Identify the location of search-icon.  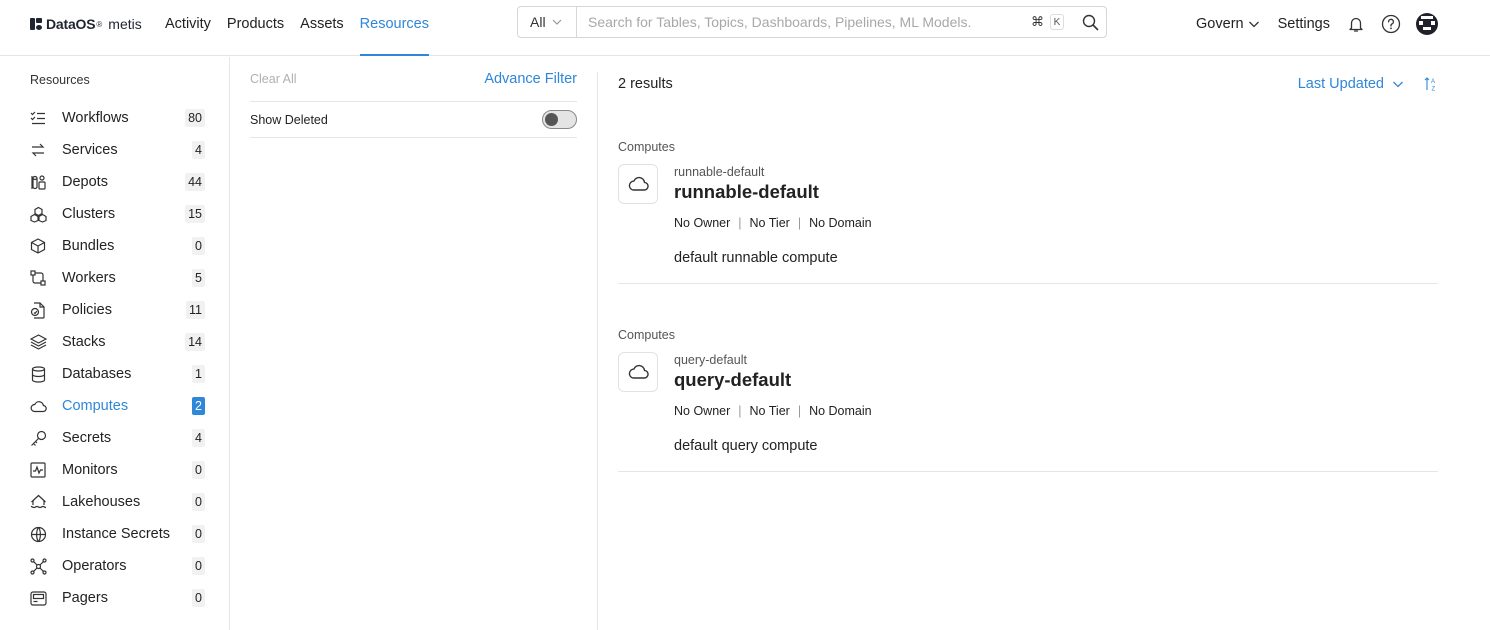
(1090, 22).